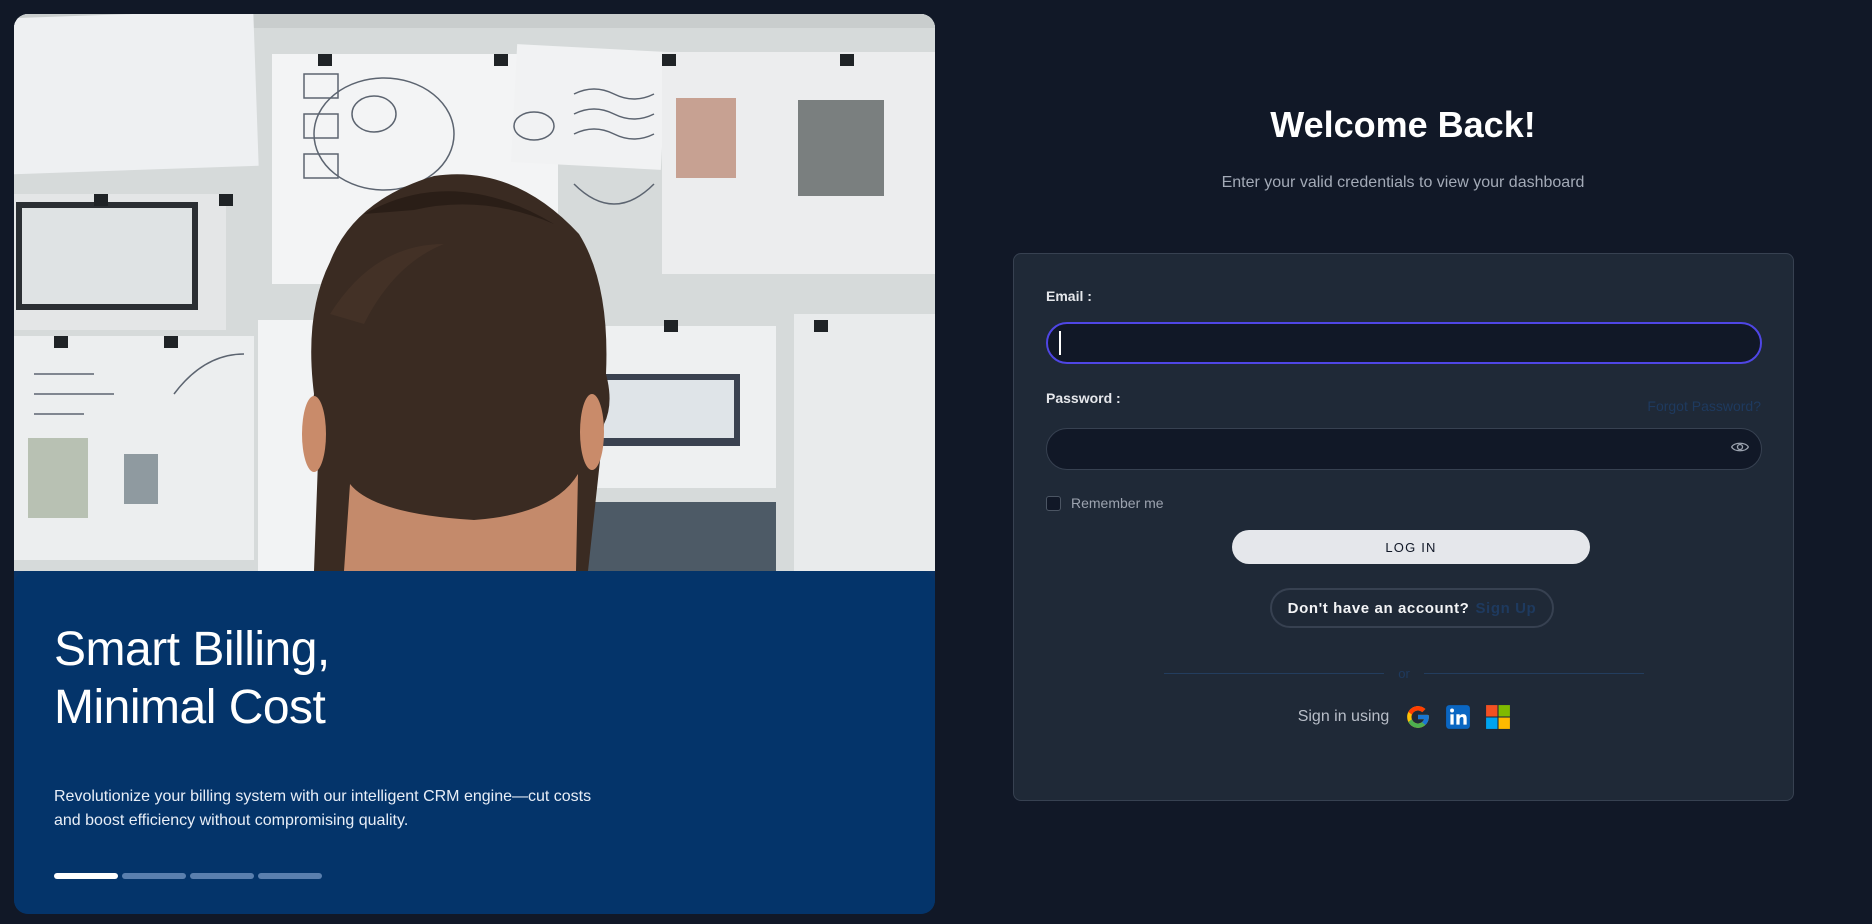  I want to click on google-icon, so click(1418, 717).